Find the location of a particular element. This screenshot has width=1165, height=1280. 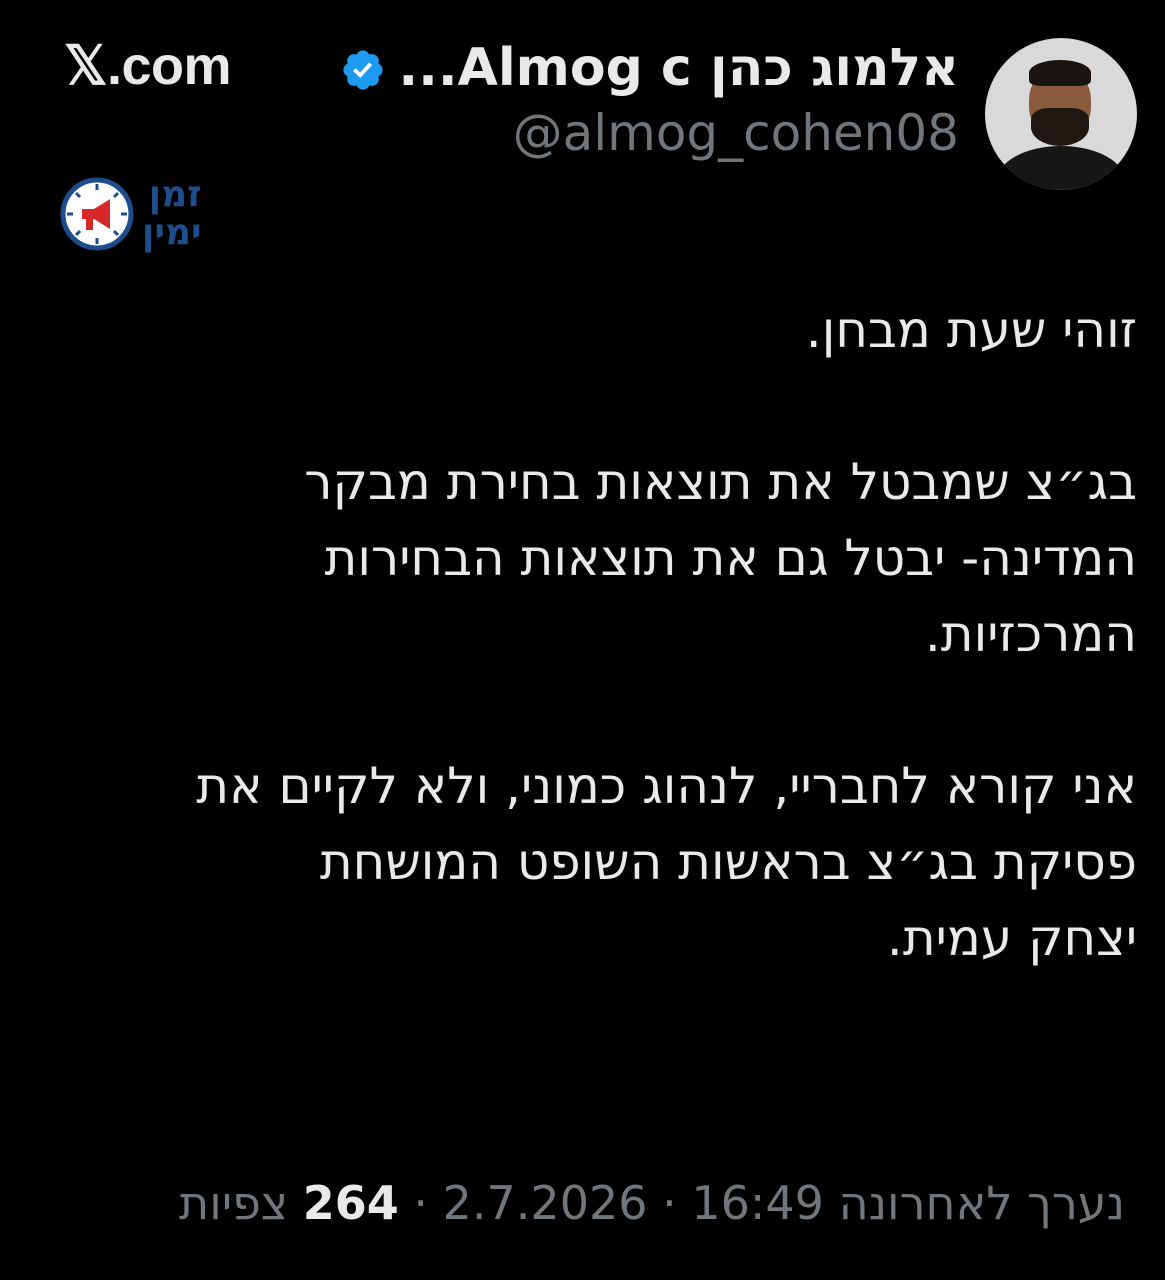

watermark-logo: זמן ימין is located at coordinates (131, 214).